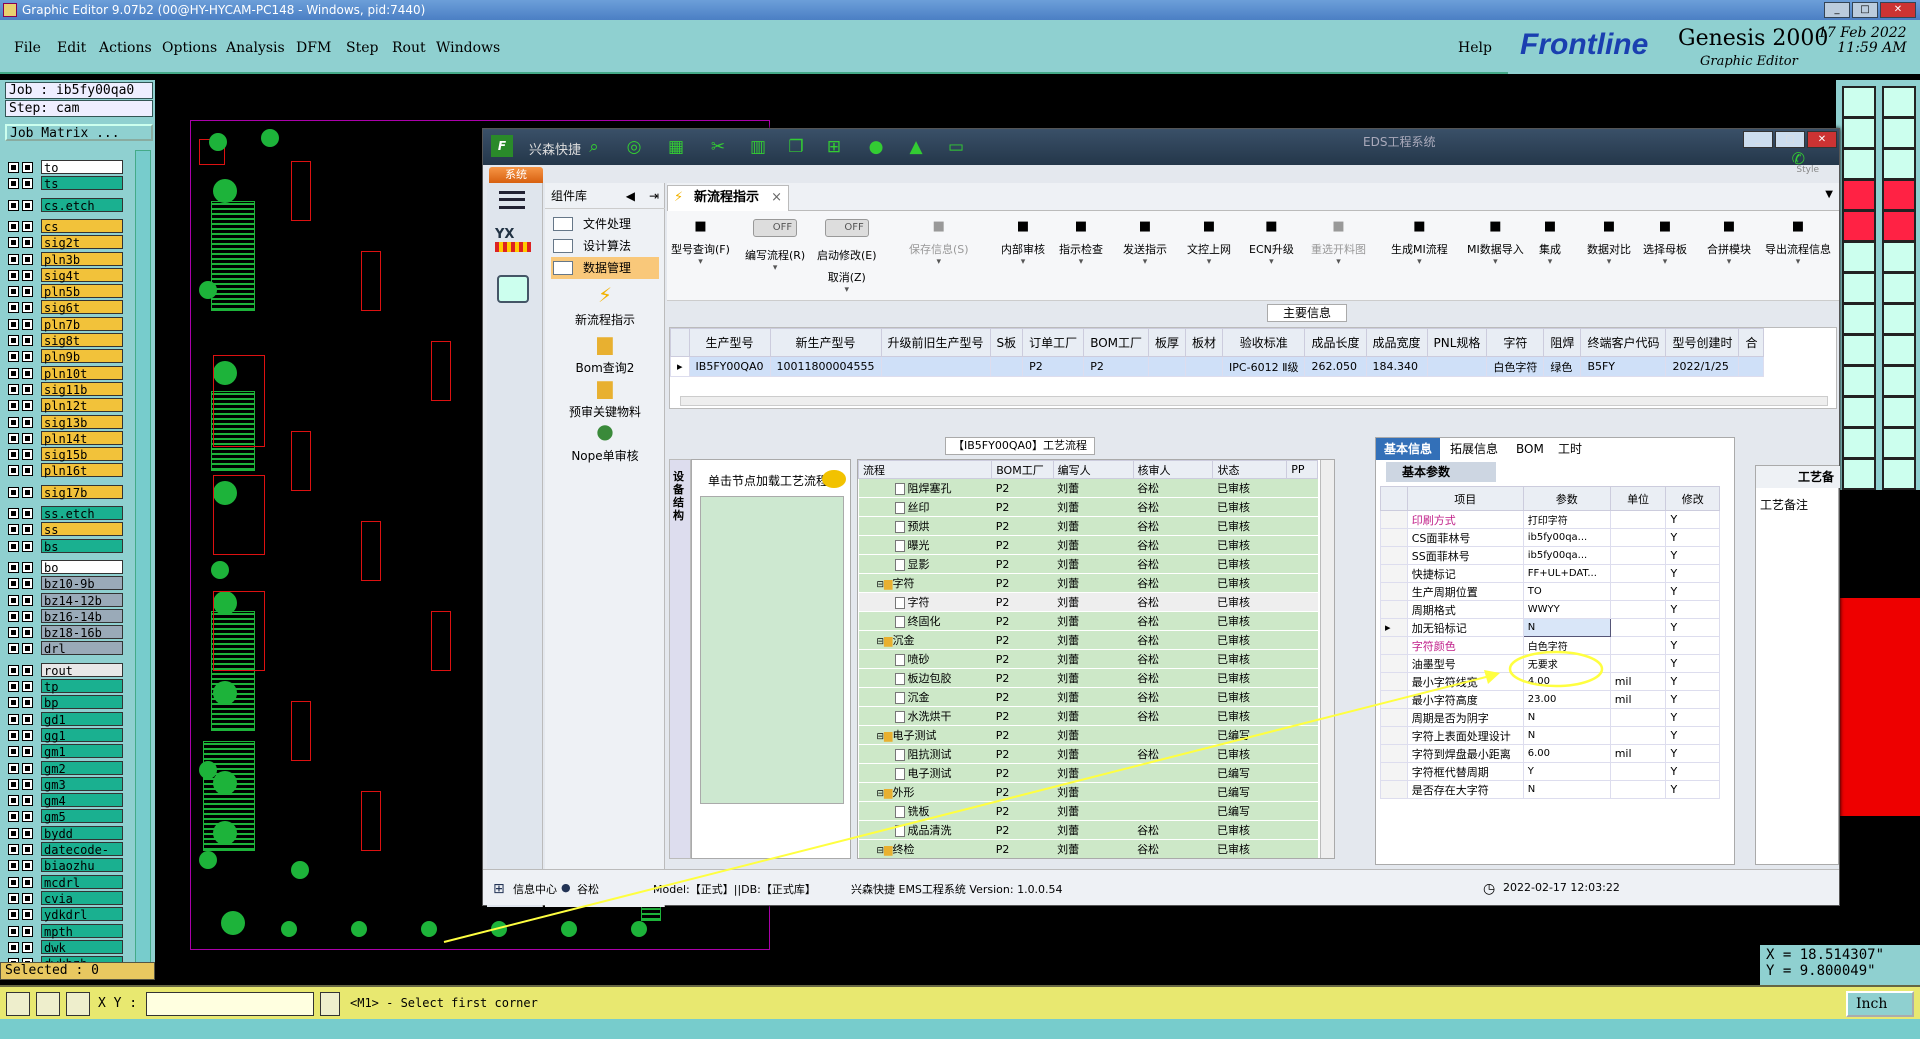  What do you see at coordinates (847, 257) in the screenshot?
I see `toolbar-toggle-off-button: OFF 启动修改(E) 取消(Z) ▾` at bounding box center [847, 257].